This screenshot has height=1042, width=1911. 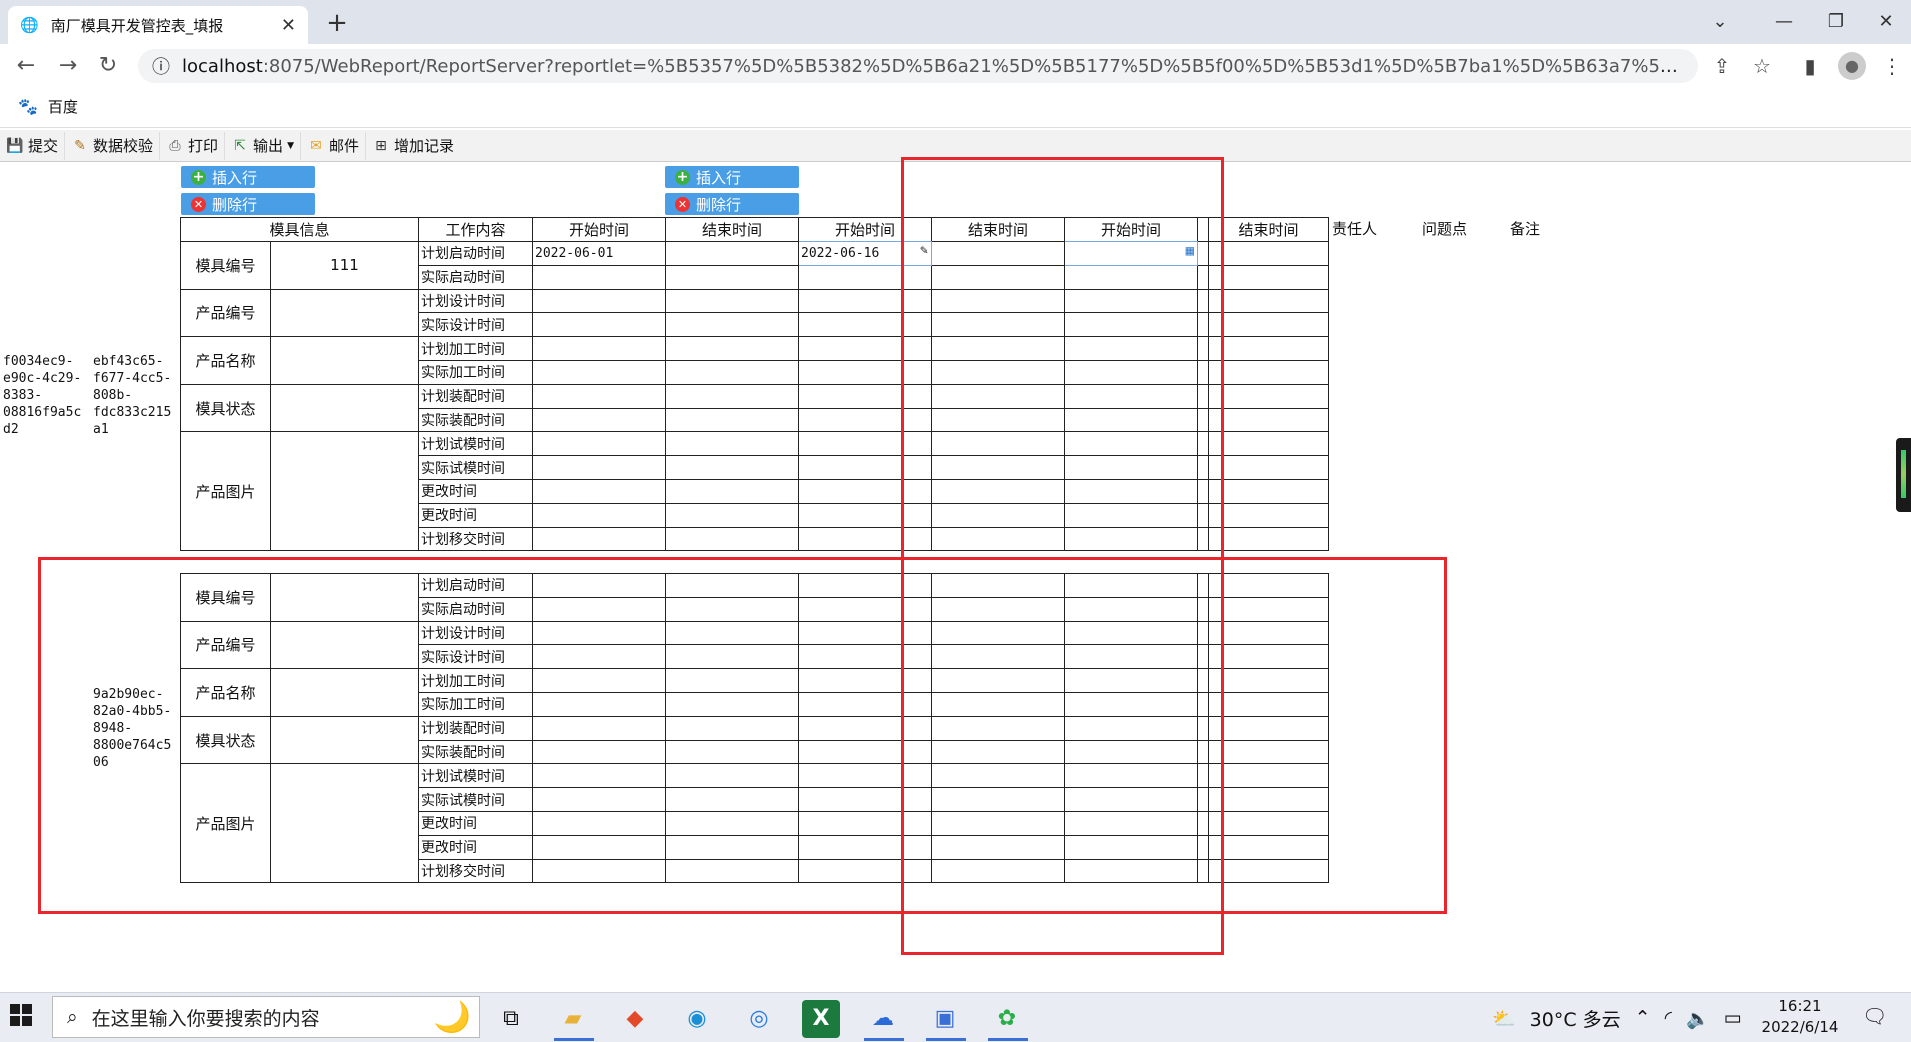 What do you see at coordinates (344, 360) in the screenshot?
I see `record1-value-product-name` at bounding box center [344, 360].